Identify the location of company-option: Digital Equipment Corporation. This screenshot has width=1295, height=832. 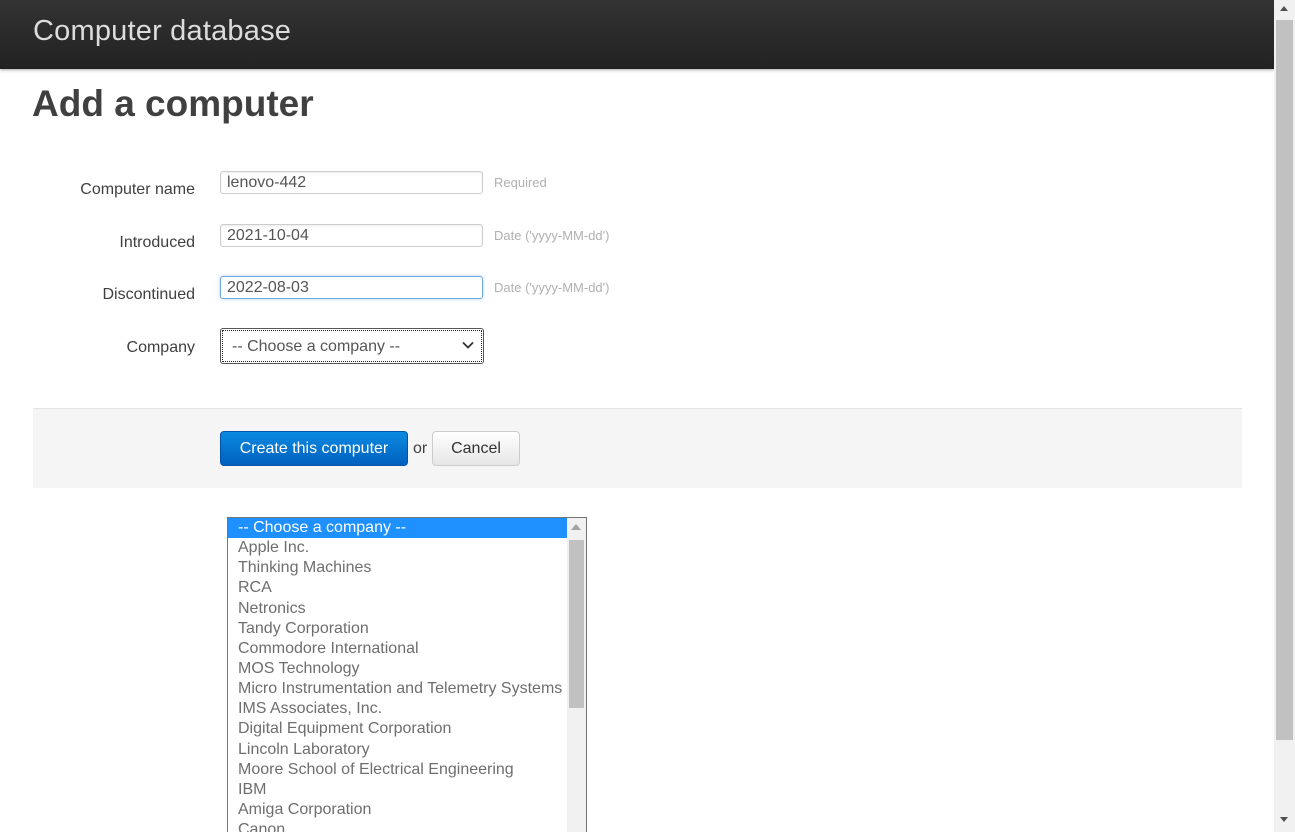
(397, 729).